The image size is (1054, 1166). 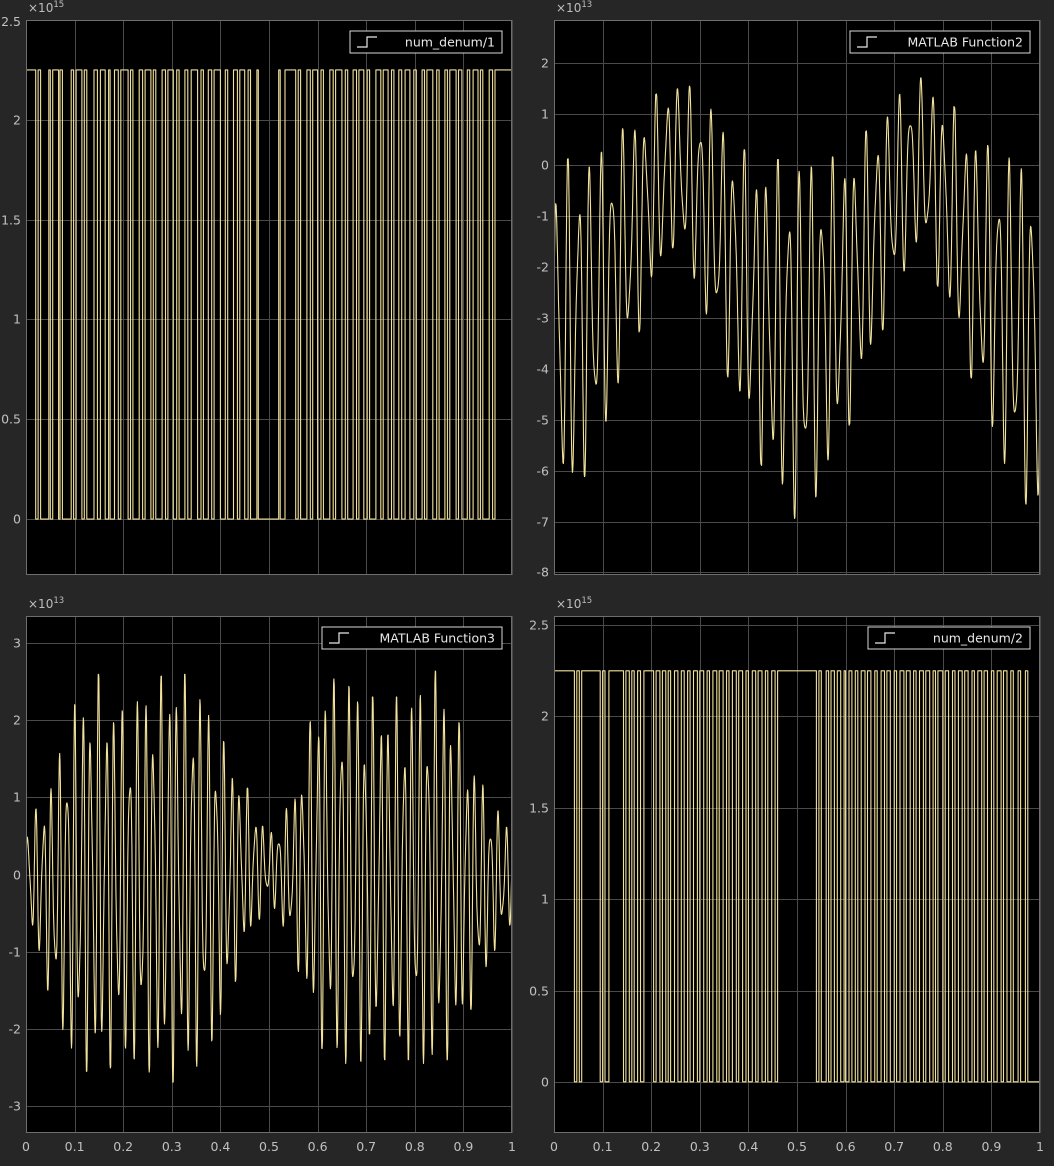 I want to click on y-tick-label: -5, so click(x=543, y=420).